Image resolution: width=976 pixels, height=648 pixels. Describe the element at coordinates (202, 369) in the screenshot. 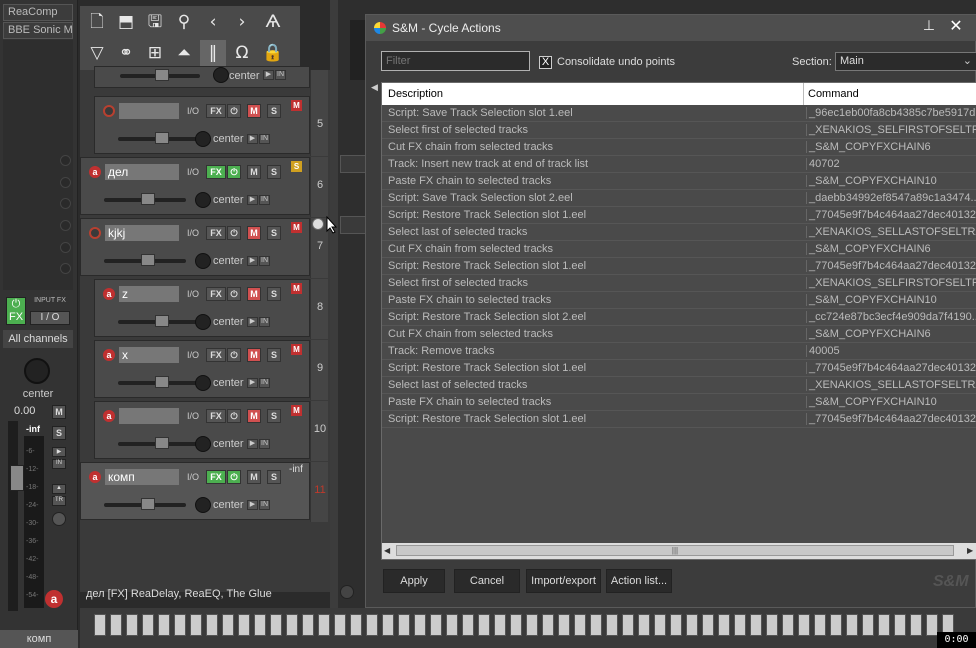

I see `track-panel: a x I/O FX ⏻ M Scenter ▶ IN` at that location.